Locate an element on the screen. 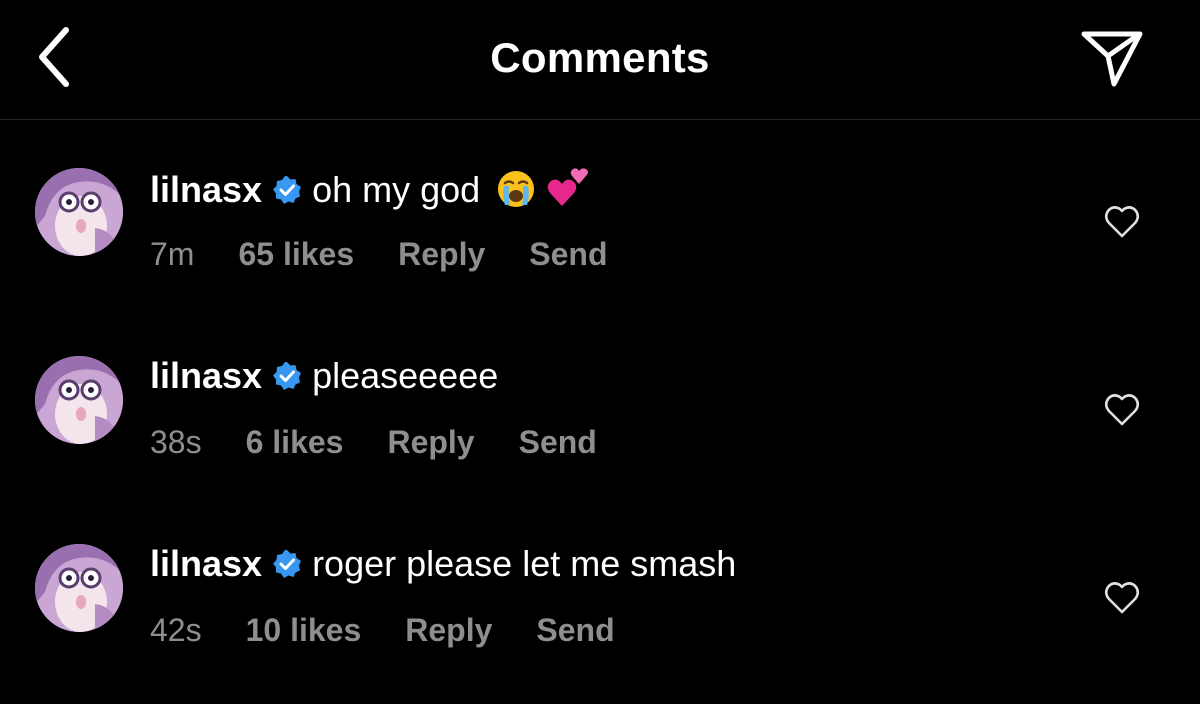 The image size is (1200, 704). paper-plane-icon is located at coordinates (1112, 59).